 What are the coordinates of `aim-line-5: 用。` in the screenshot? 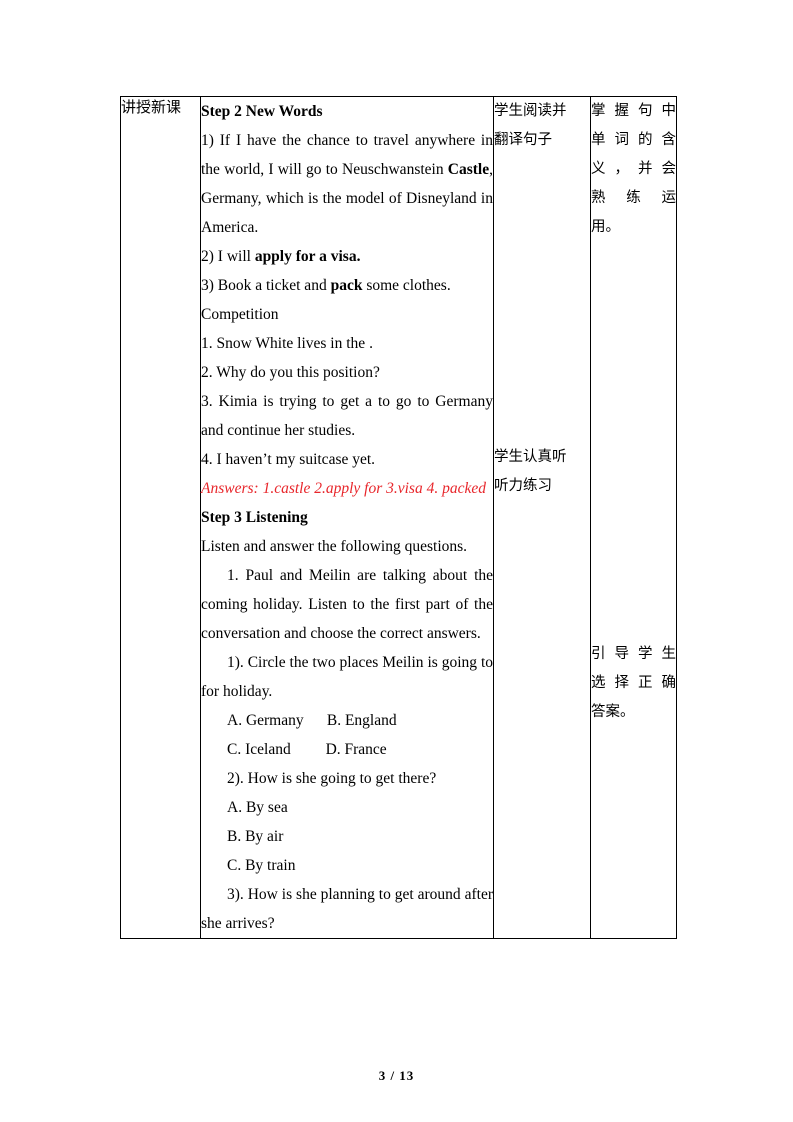 It's located at (605, 227).